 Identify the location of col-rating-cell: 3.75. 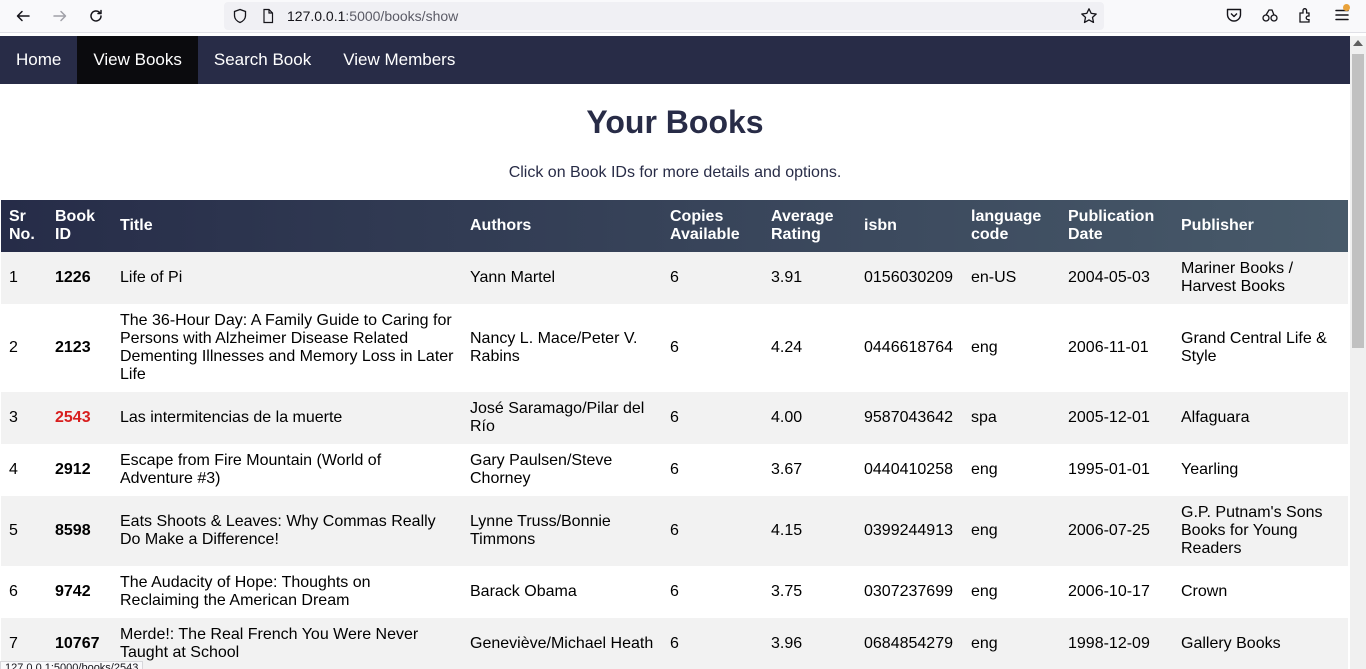
(787, 591).